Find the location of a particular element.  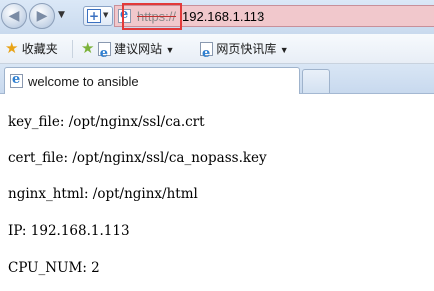

web-slice-gallery-label: 网页快讯库 is located at coordinates (246, 49).